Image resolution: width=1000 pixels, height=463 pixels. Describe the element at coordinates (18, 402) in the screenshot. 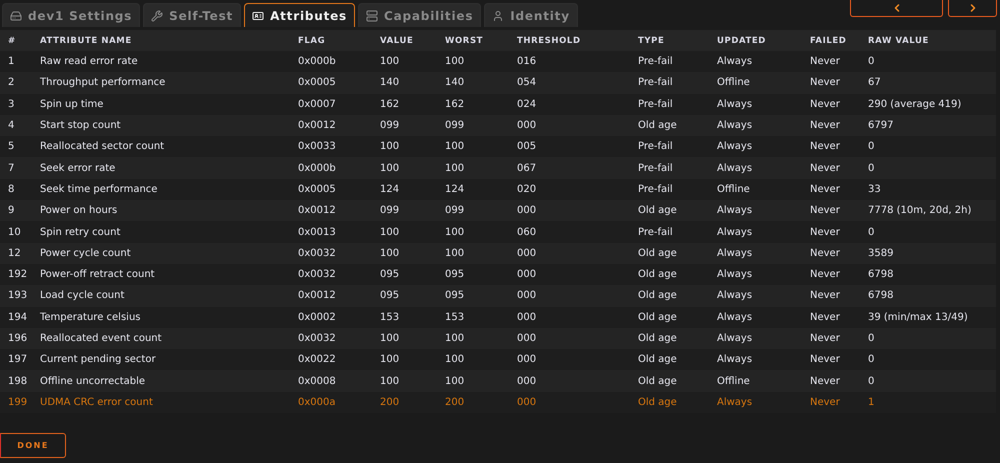

I see `table-cell-text: 199` at that location.